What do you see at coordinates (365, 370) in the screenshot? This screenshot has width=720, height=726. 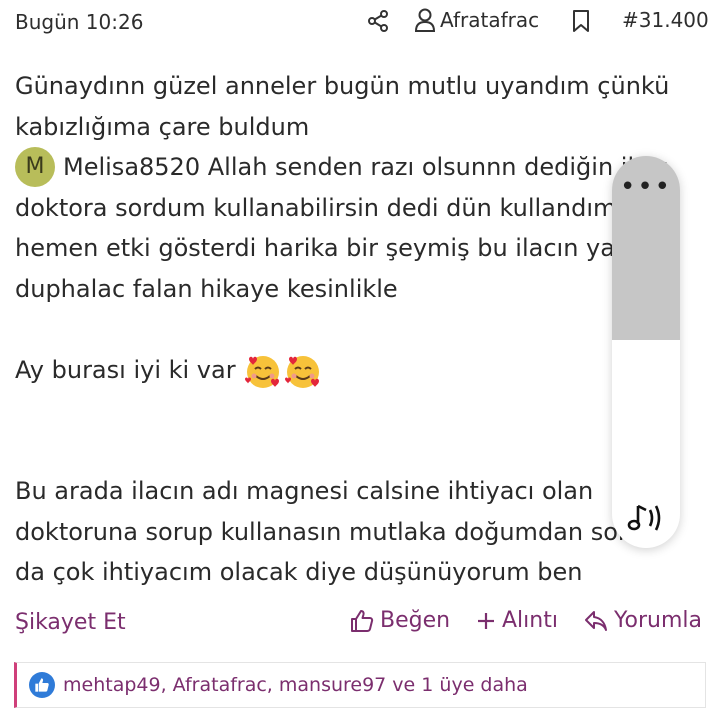 I see `post-line-emoji: Ay burası iyi ki var` at bounding box center [365, 370].